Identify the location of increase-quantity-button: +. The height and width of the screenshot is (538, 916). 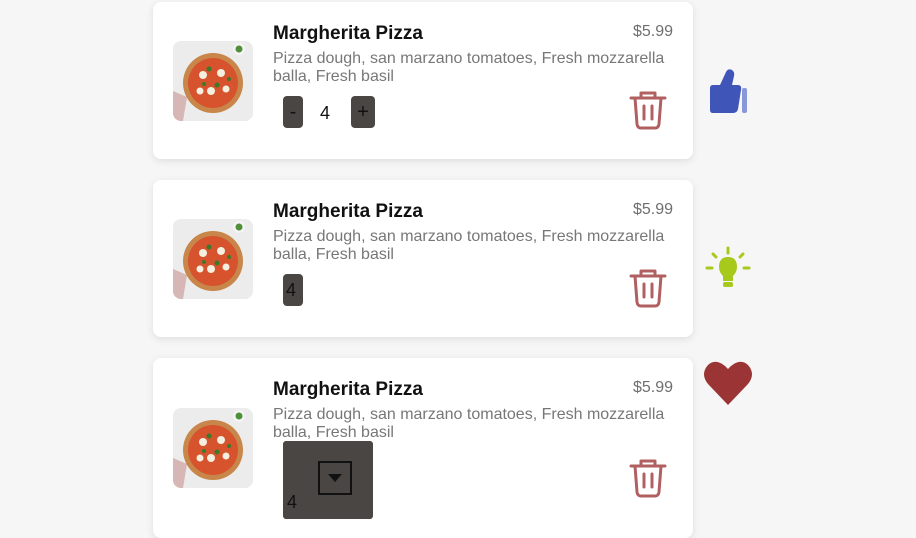
(363, 112).